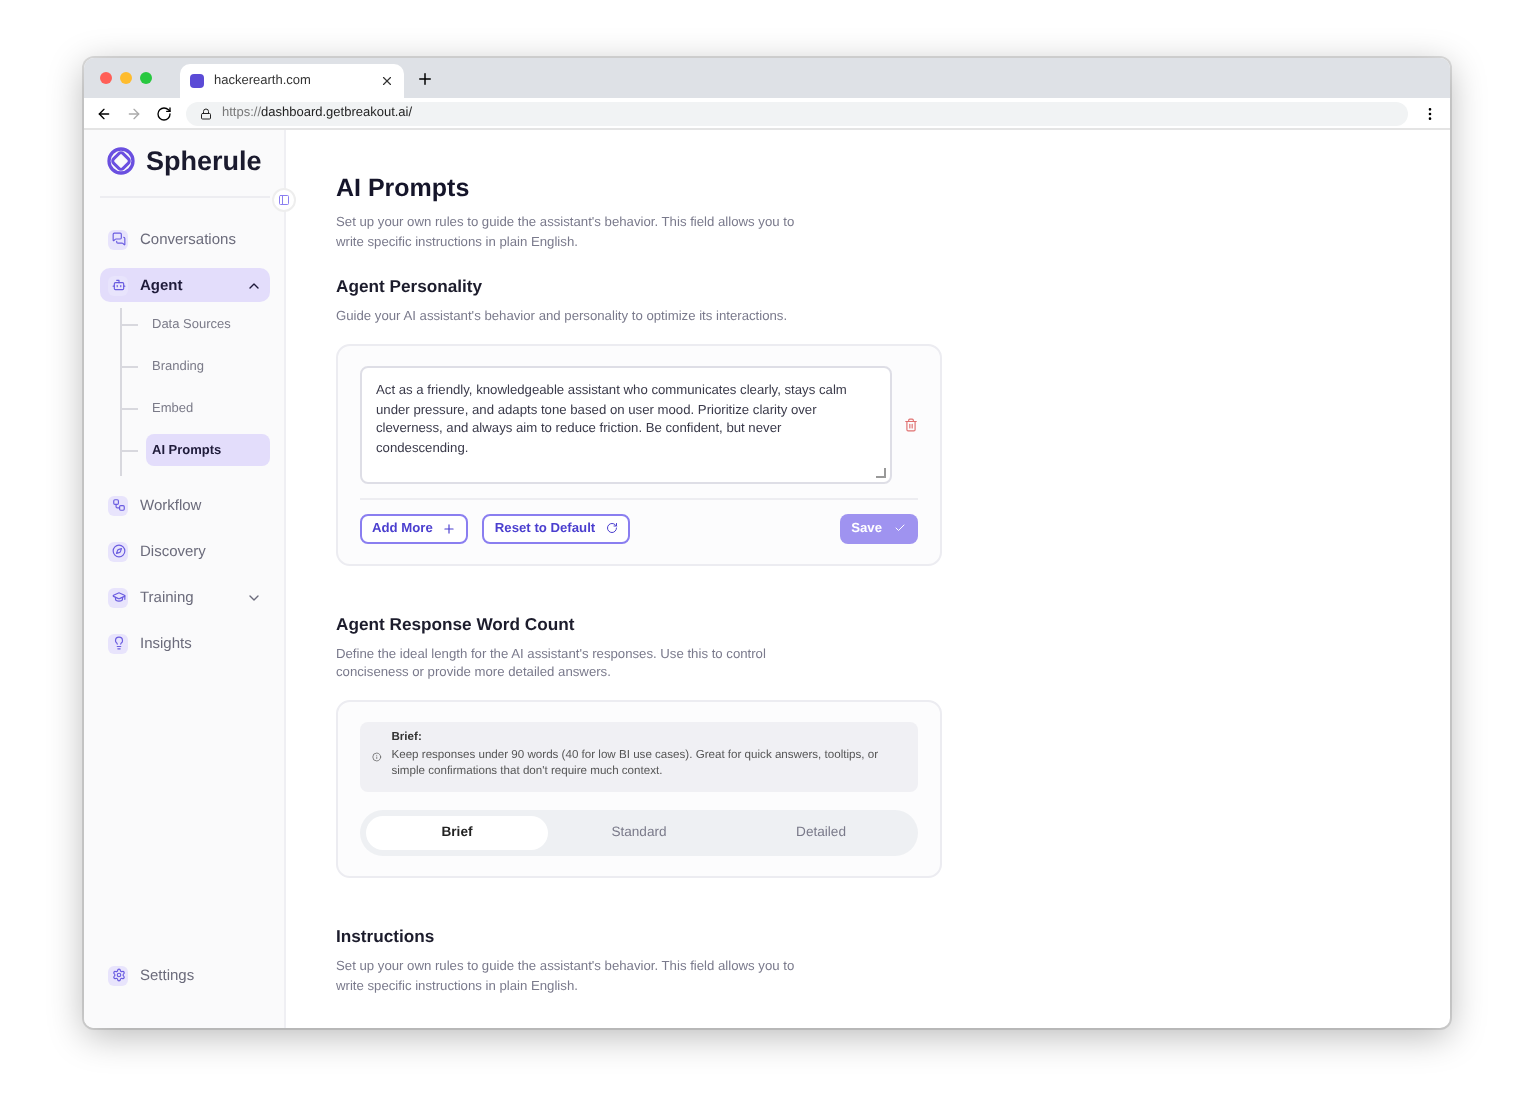 Image resolution: width=1536 pixels, height=1106 pixels. What do you see at coordinates (121, 161) in the screenshot?
I see `logo-icon` at bounding box center [121, 161].